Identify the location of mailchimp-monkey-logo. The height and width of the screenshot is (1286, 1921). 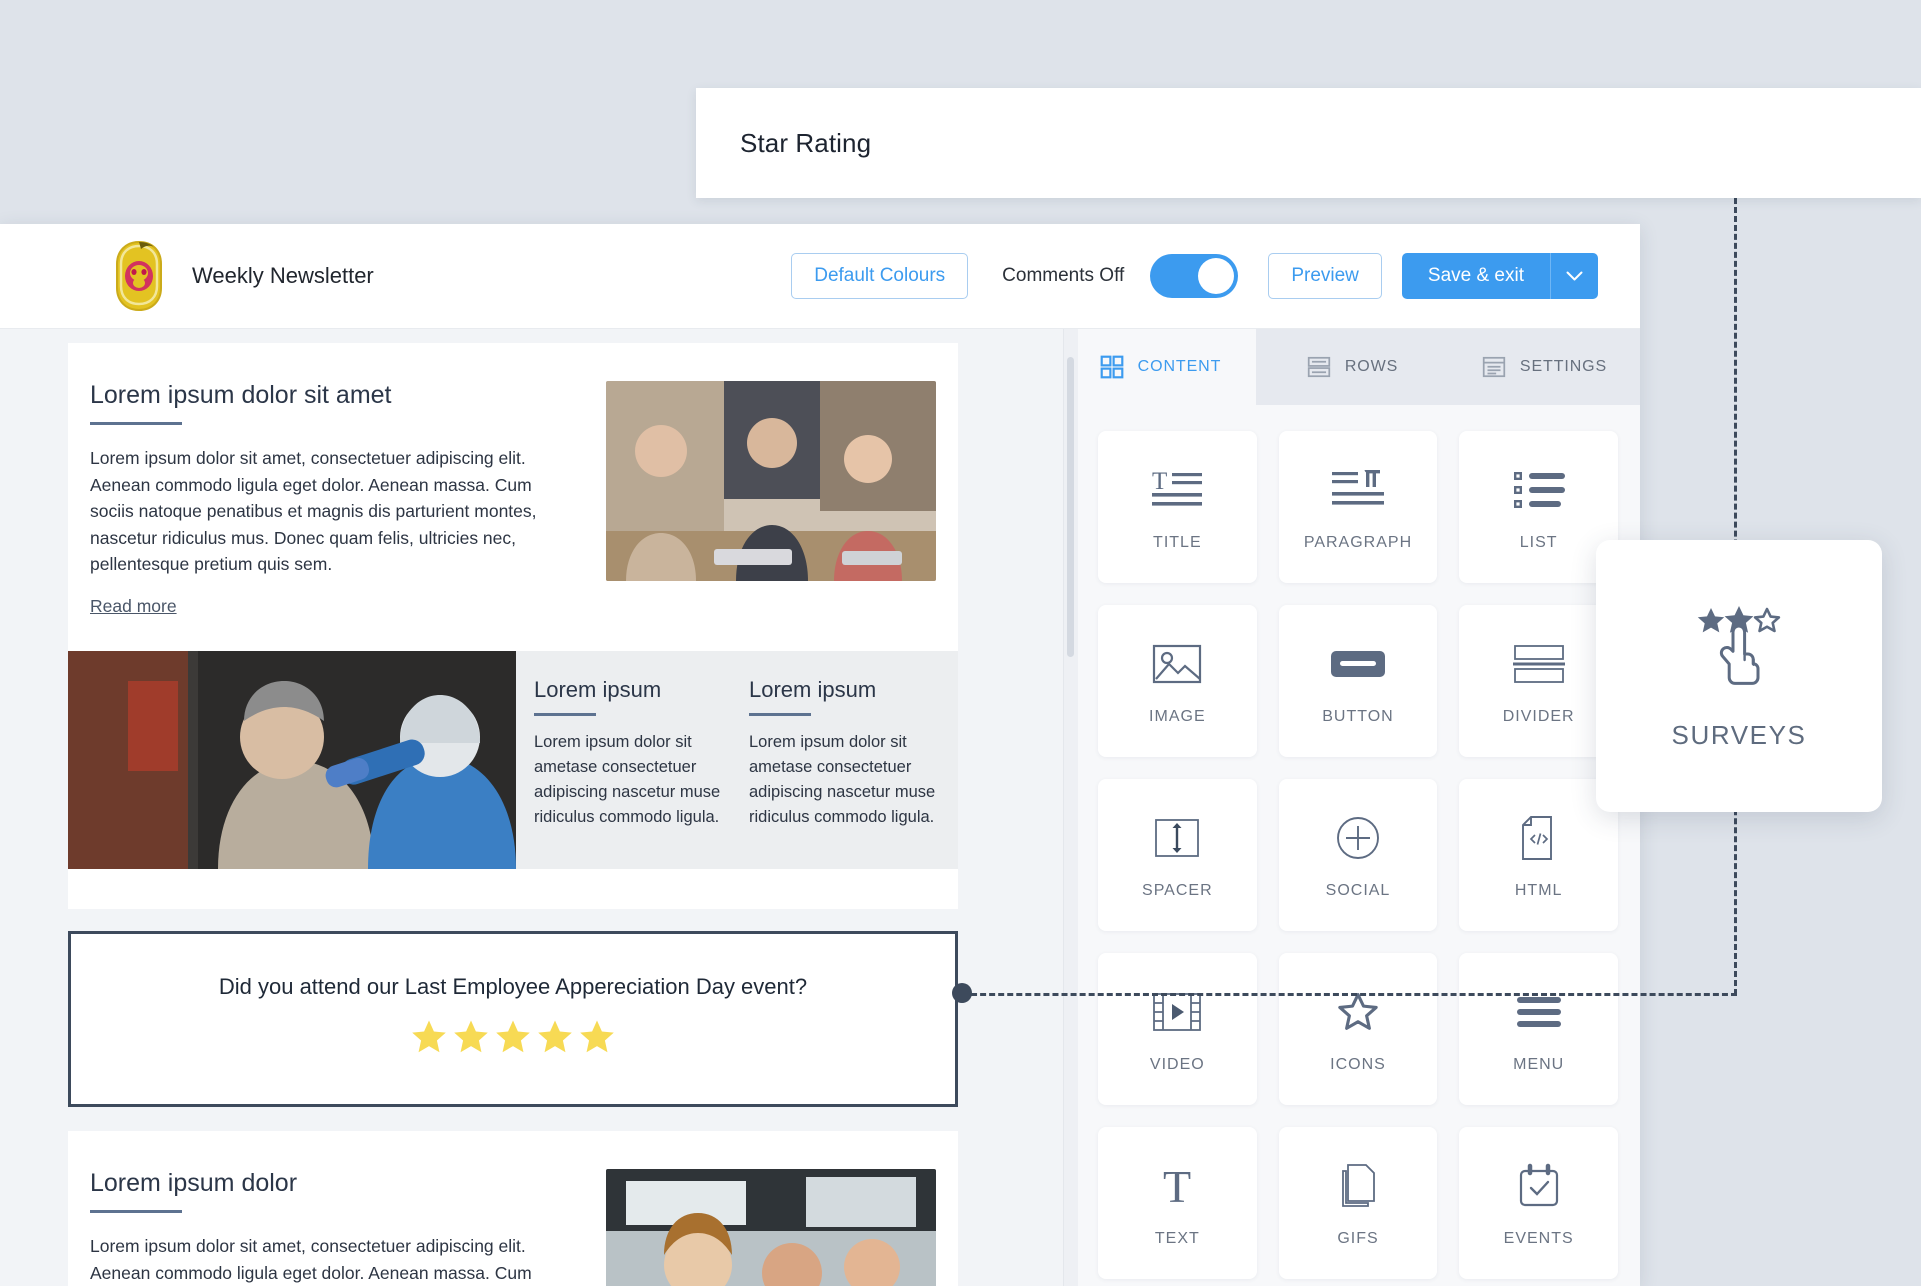
(139, 276).